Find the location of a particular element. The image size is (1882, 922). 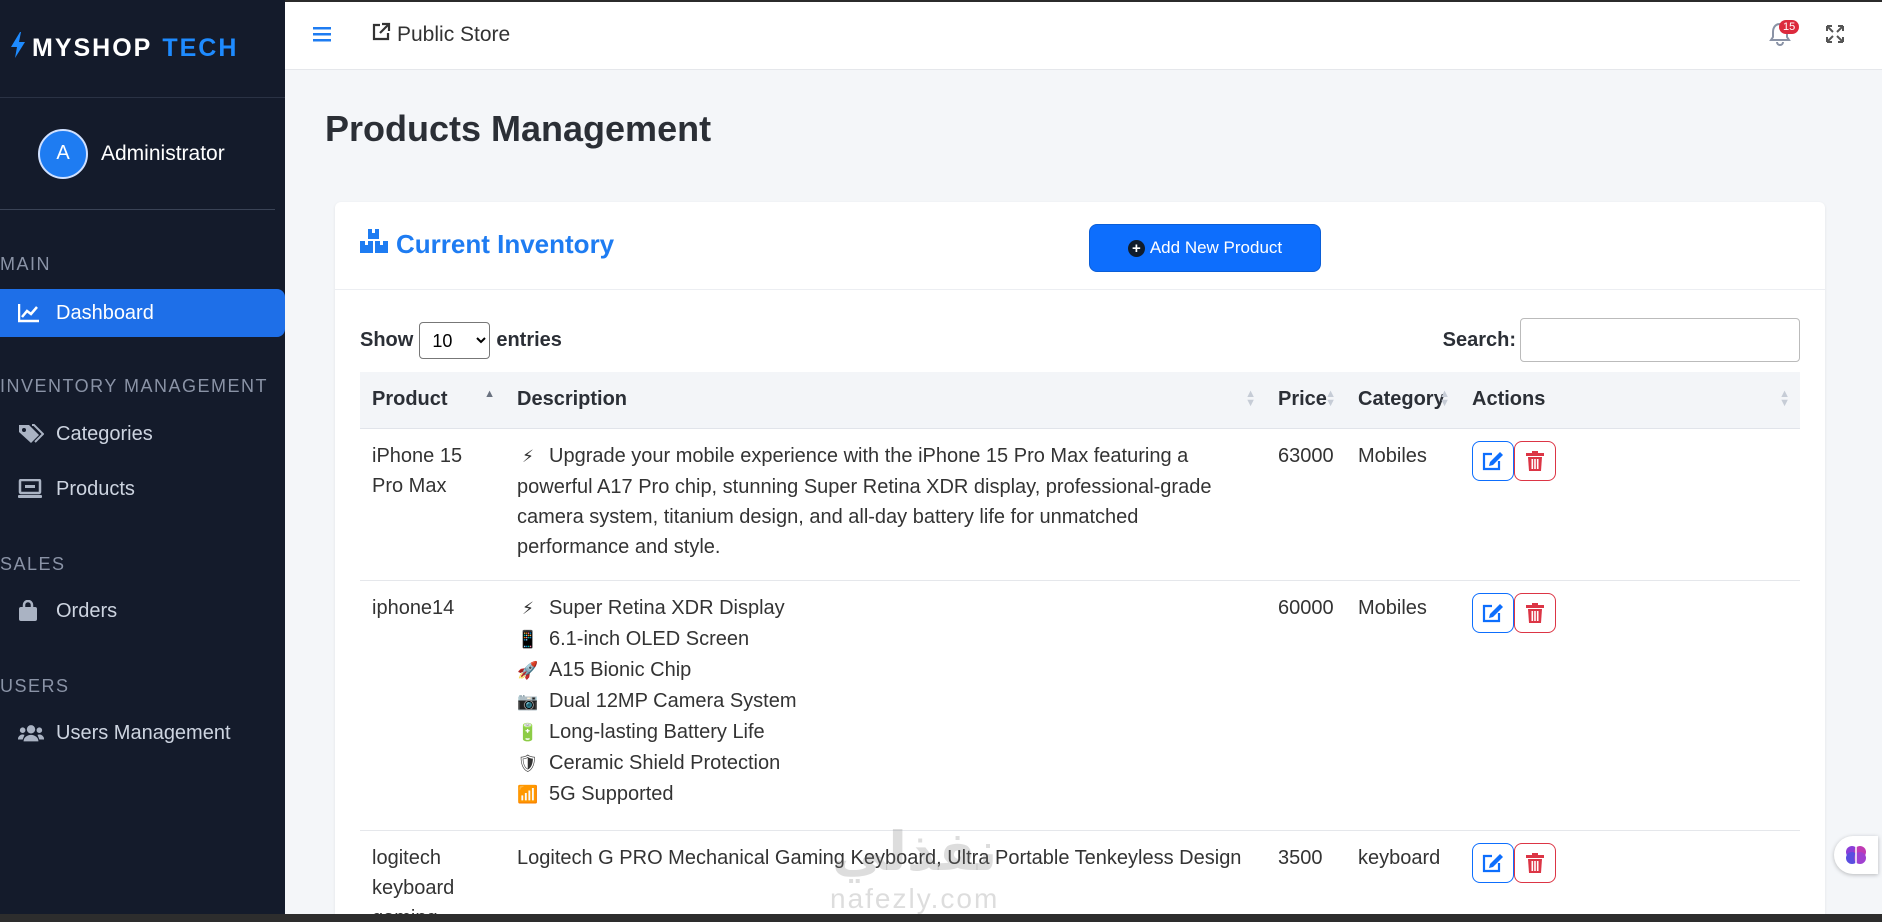

cell-product: iphone14 is located at coordinates (432, 705).